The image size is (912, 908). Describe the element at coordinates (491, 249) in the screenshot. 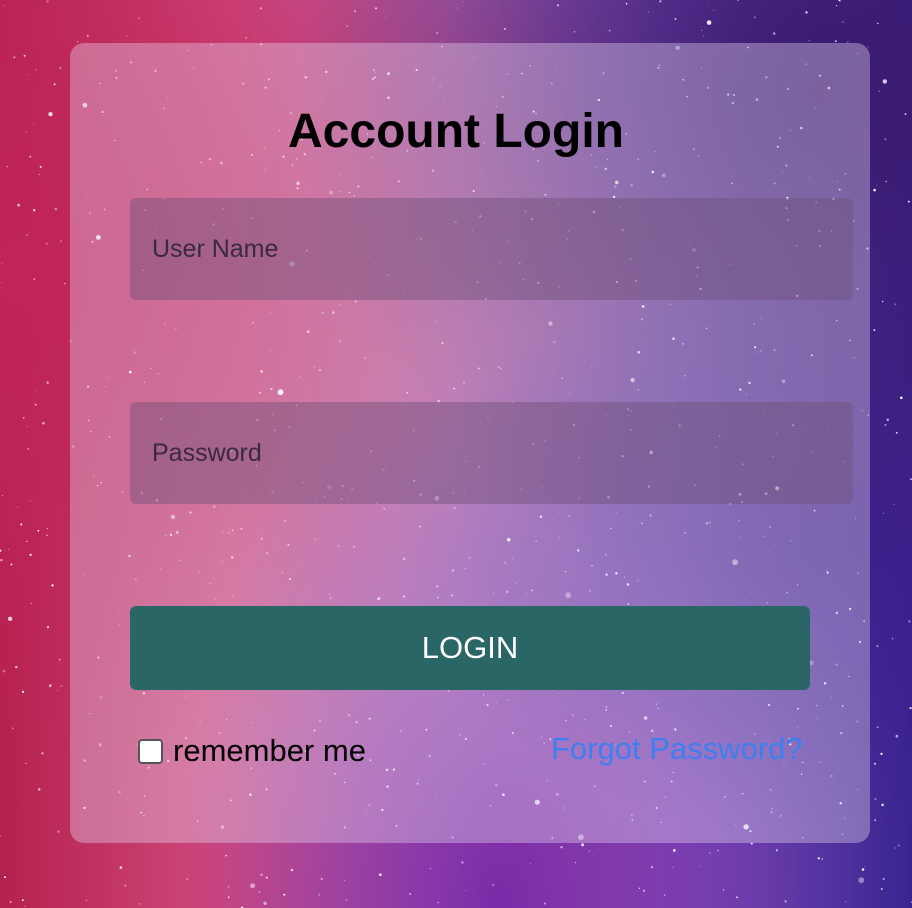

I see `username-input` at that location.